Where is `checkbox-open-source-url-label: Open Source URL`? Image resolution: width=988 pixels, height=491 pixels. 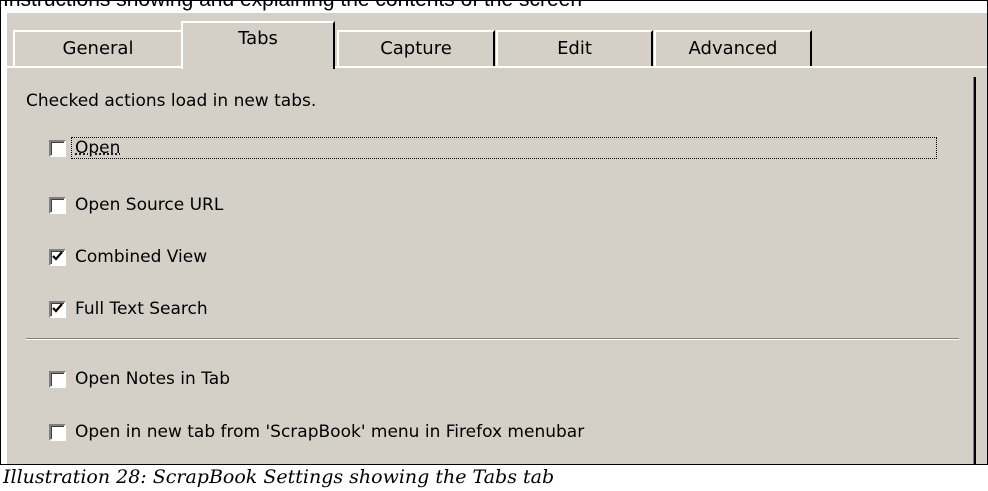
checkbox-open-source-url-label: Open Source URL is located at coordinates (149, 205).